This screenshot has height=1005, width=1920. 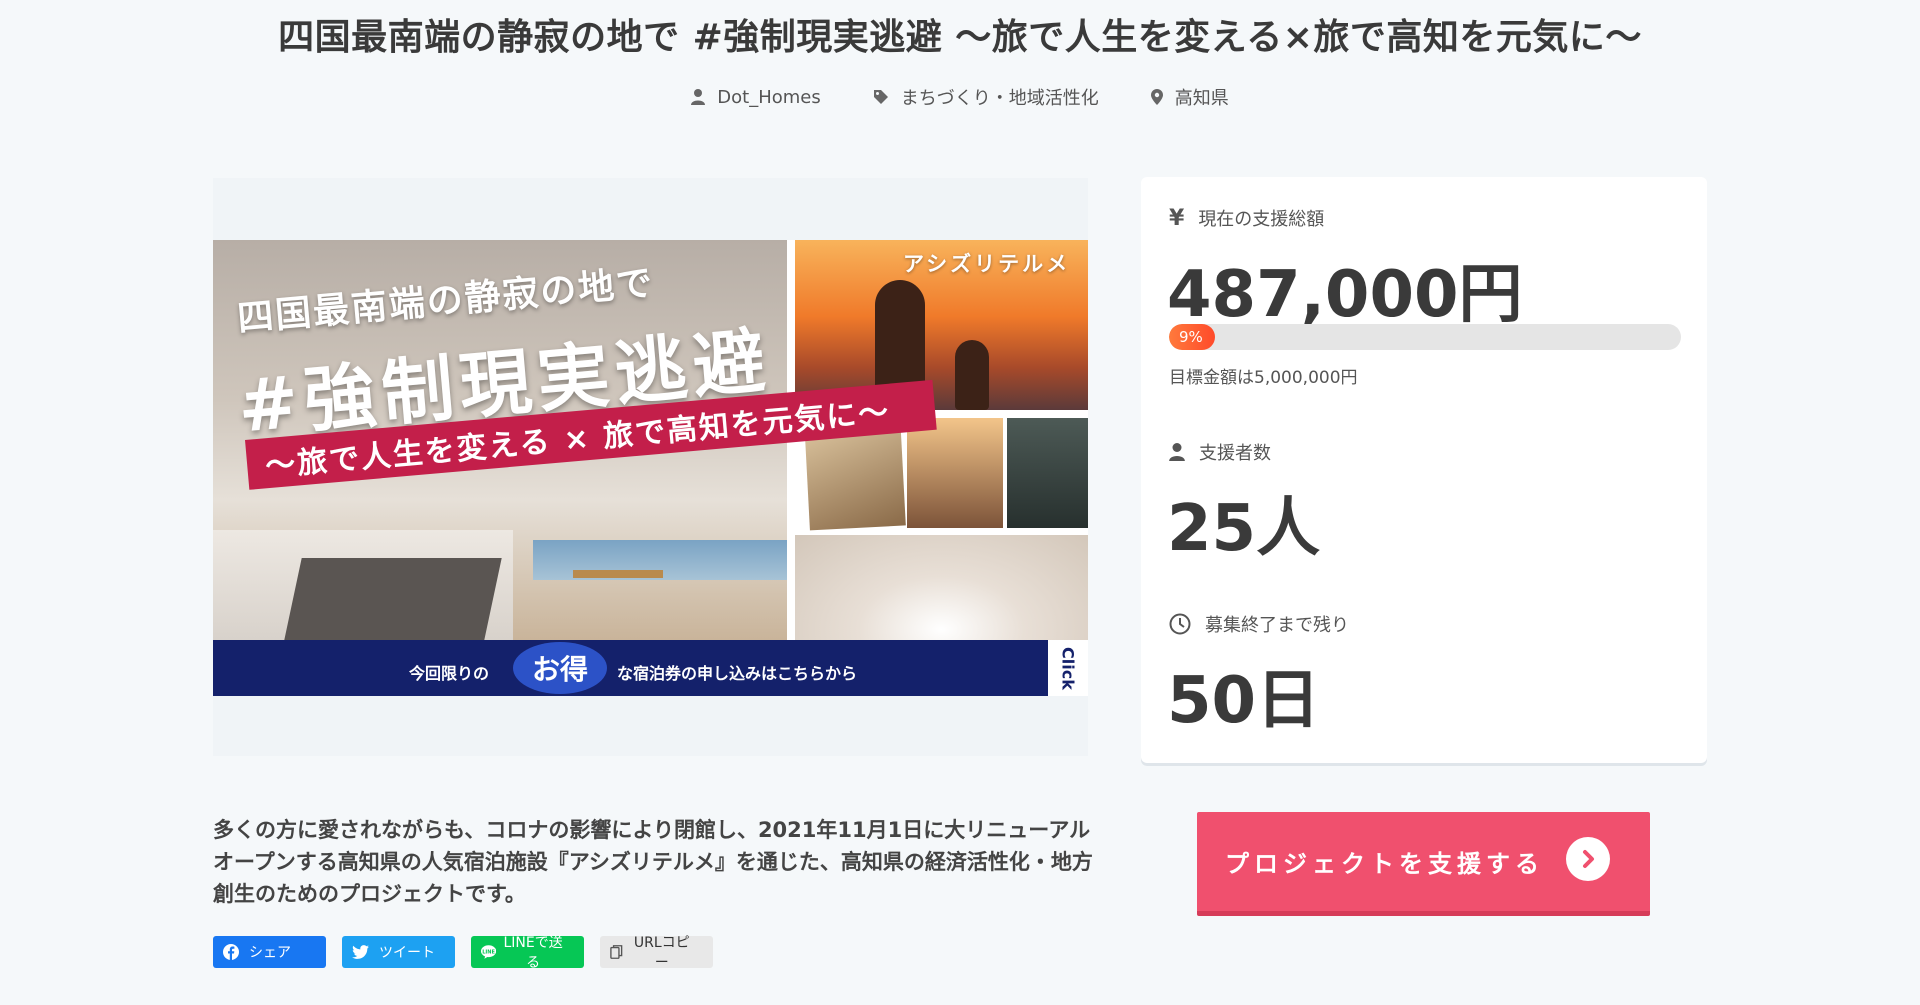 I want to click on facebook-share-label: シェア, so click(x=270, y=953).